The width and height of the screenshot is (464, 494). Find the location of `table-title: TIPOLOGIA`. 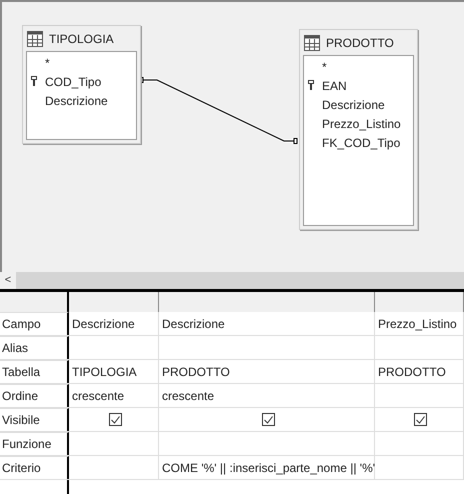

table-title: TIPOLOGIA is located at coordinates (81, 39).